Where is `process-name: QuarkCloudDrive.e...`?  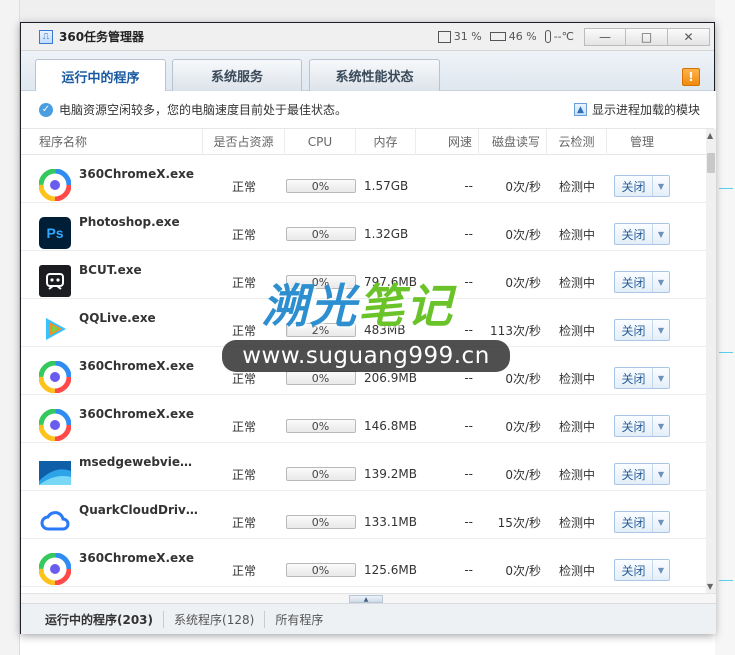
process-name: QuarkCloudDrive.e... is located at coordinates (141, 510).